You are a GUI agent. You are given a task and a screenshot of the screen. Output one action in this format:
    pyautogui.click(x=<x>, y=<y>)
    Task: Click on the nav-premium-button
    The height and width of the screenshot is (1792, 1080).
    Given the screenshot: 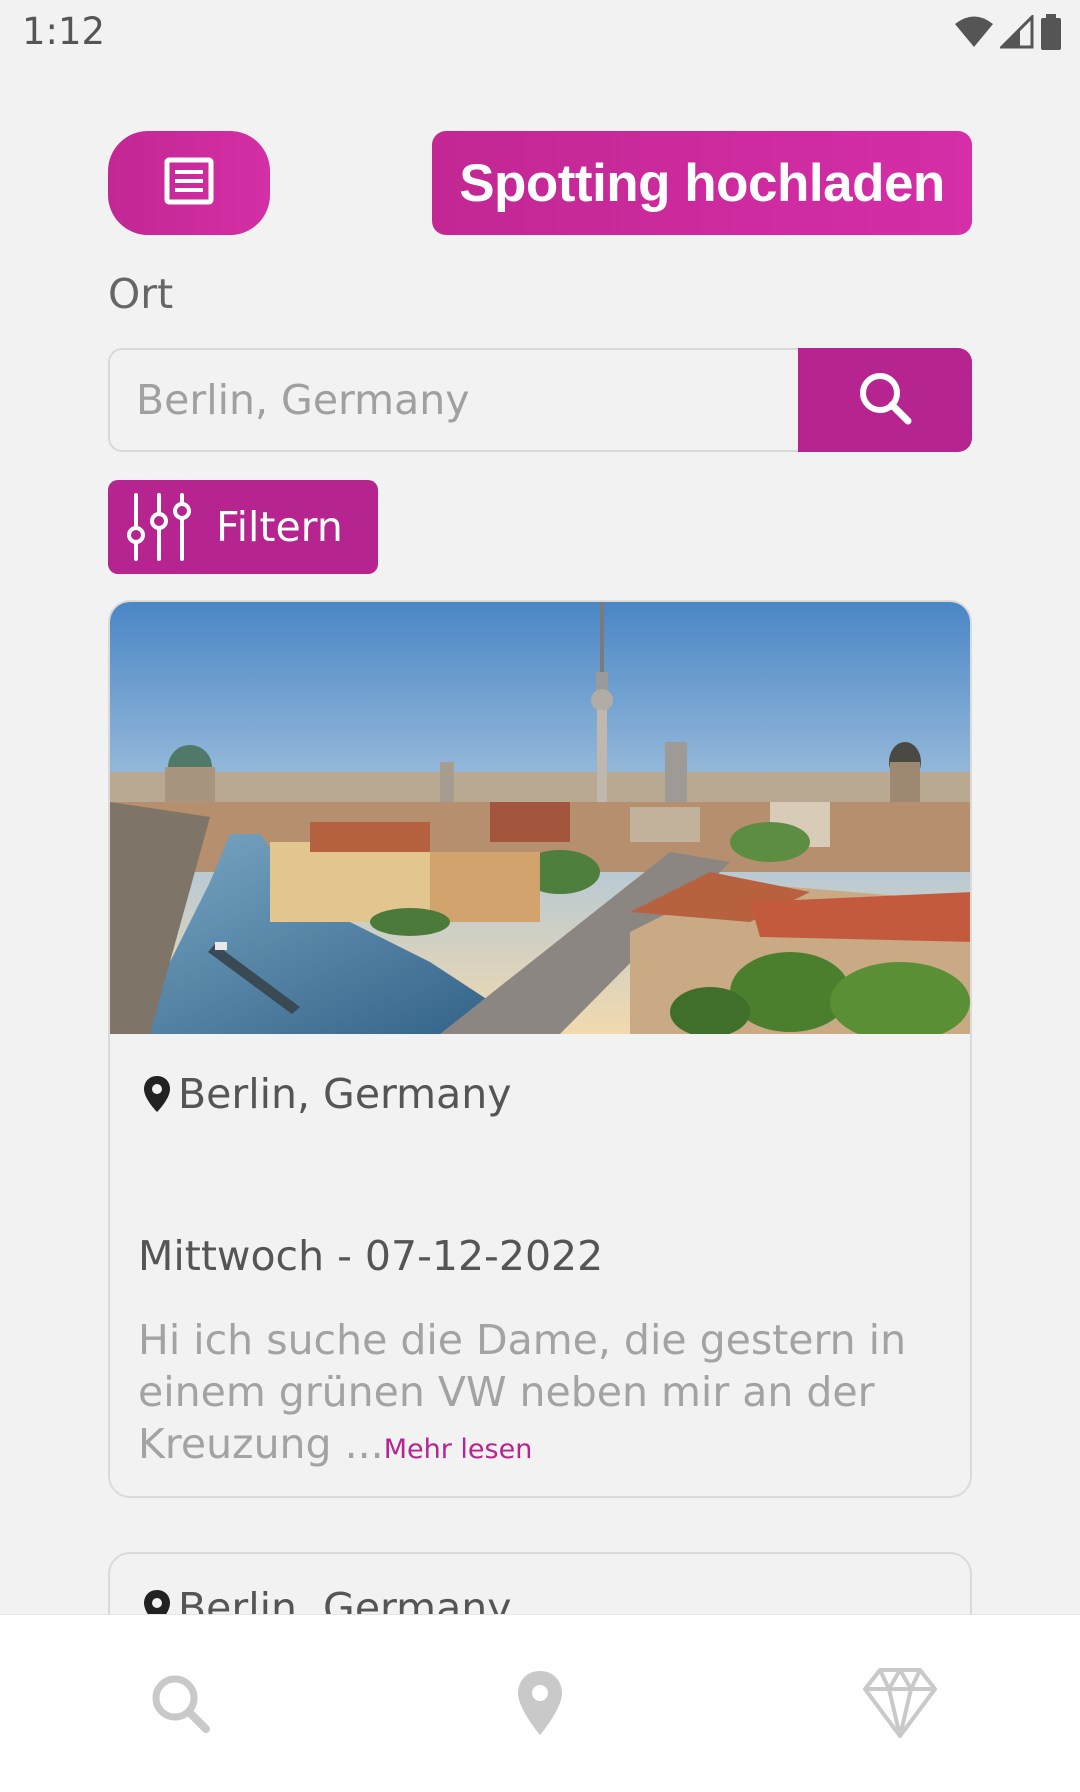 What is the action you would take?
    pyautogui.click(x=900, y=1705)
    